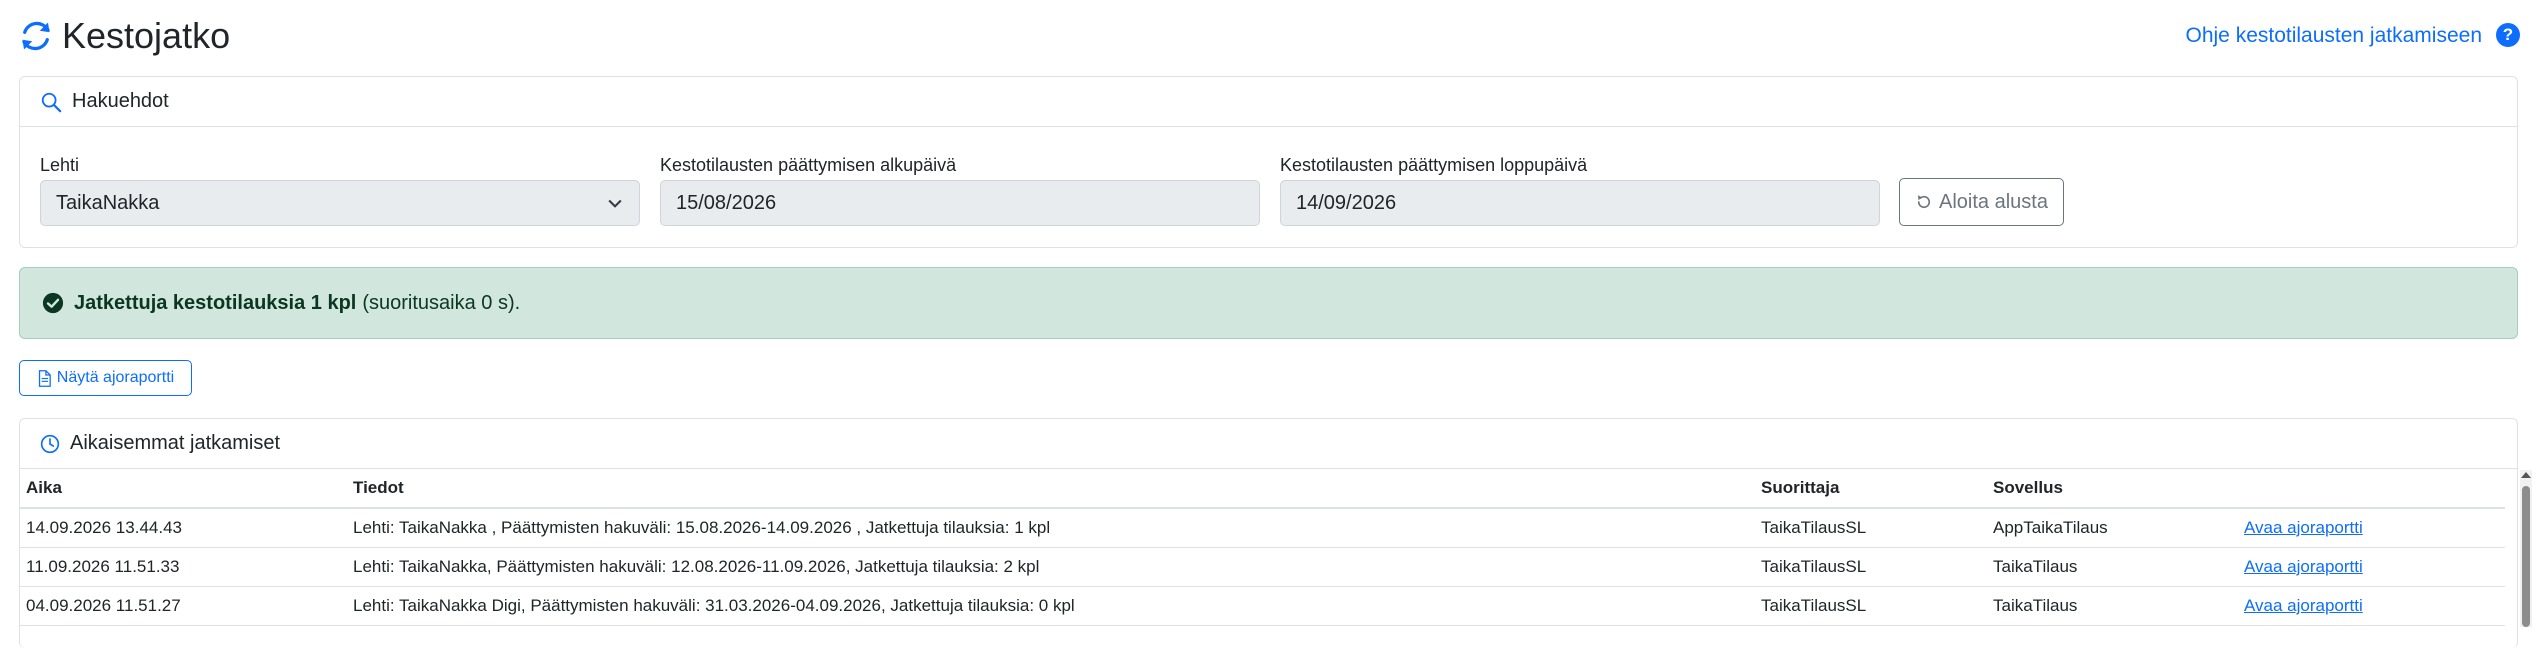 The width and height of the screenshot is (2542, 648). Describe the element at coordinates (2112, 489) in the screenshot. I see `column-header-application: Sovellus` at that location.